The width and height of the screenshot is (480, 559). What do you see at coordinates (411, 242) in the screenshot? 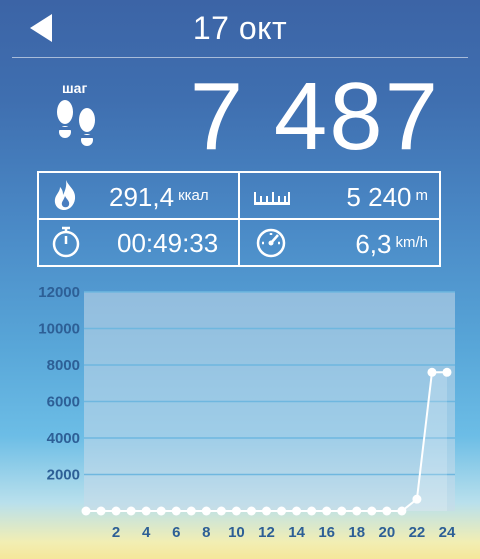
I see `speed-unit: km/h` at bounding box center [411, 242].